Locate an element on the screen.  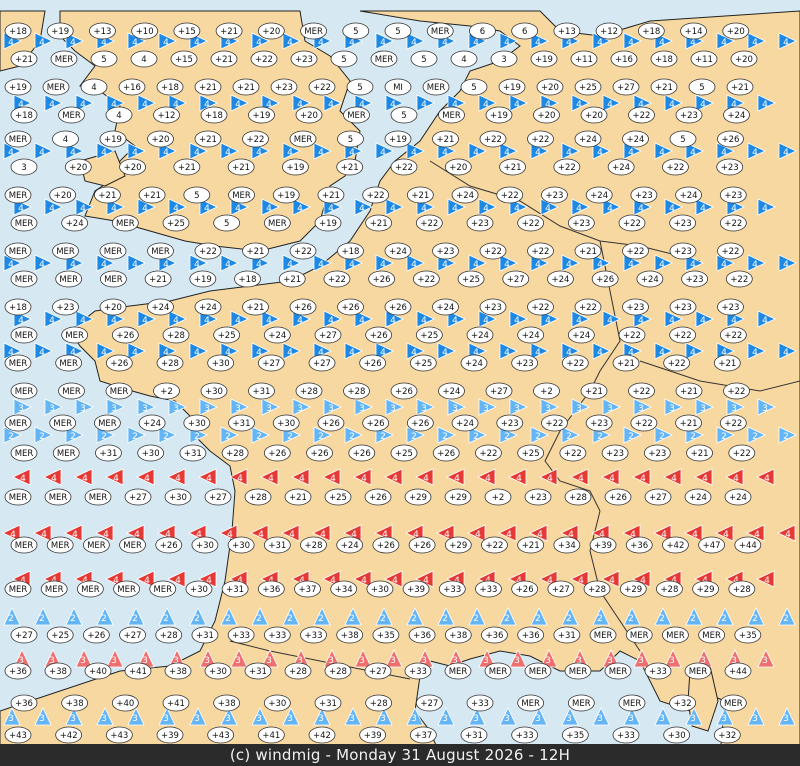
label-text: +31 is located at coordinates (205, 636).